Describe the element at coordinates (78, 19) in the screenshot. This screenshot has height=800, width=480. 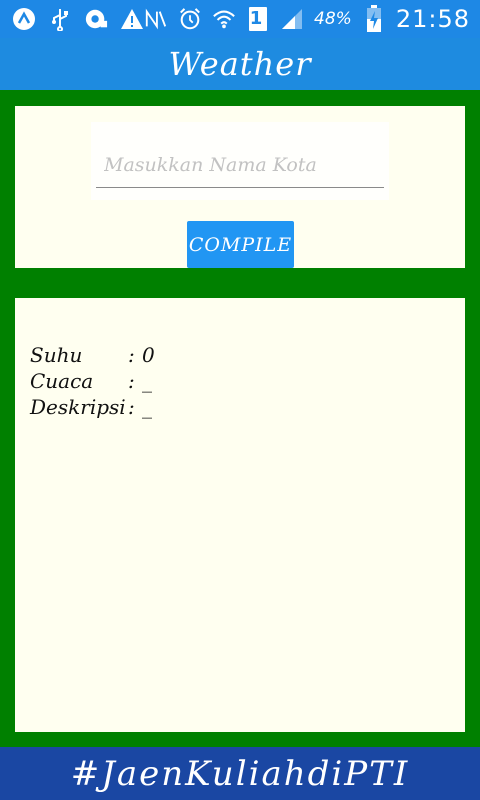
I see `status-left-icons` at that location.